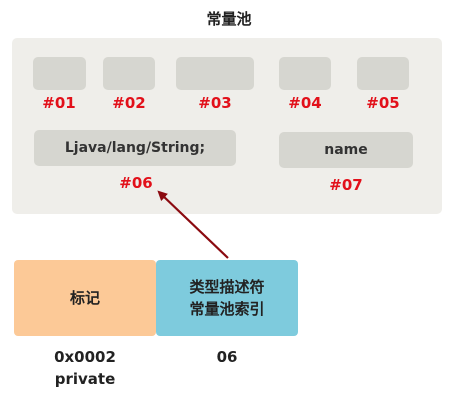  I want to click on flag-label: 标记, so click(84, 298).